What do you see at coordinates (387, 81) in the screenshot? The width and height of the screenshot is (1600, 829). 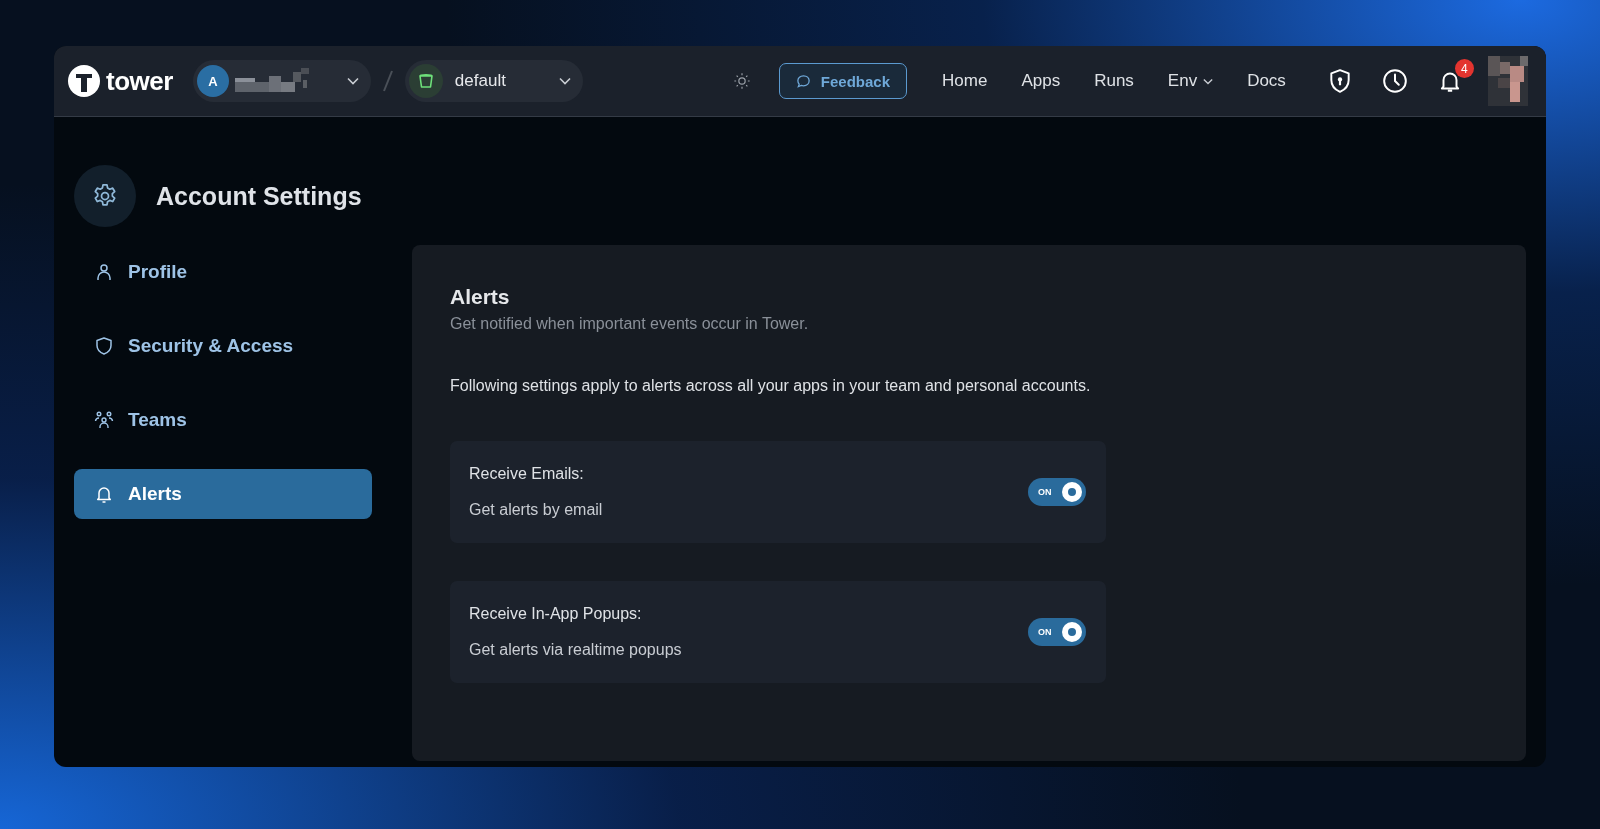 I see `slash-separator` at bounding box center [387, 81].